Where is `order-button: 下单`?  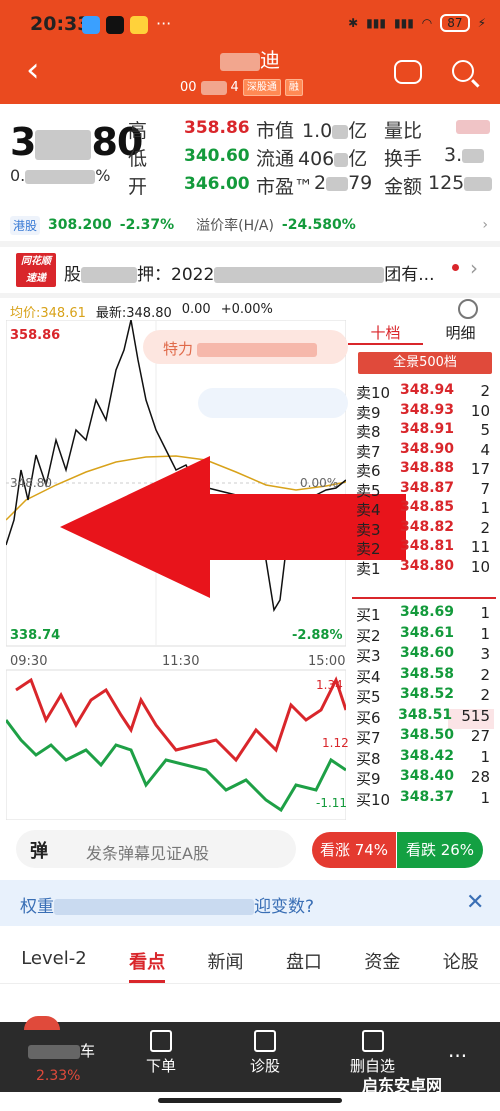
order-button: 下单 is located at coordinates (161, 1053).